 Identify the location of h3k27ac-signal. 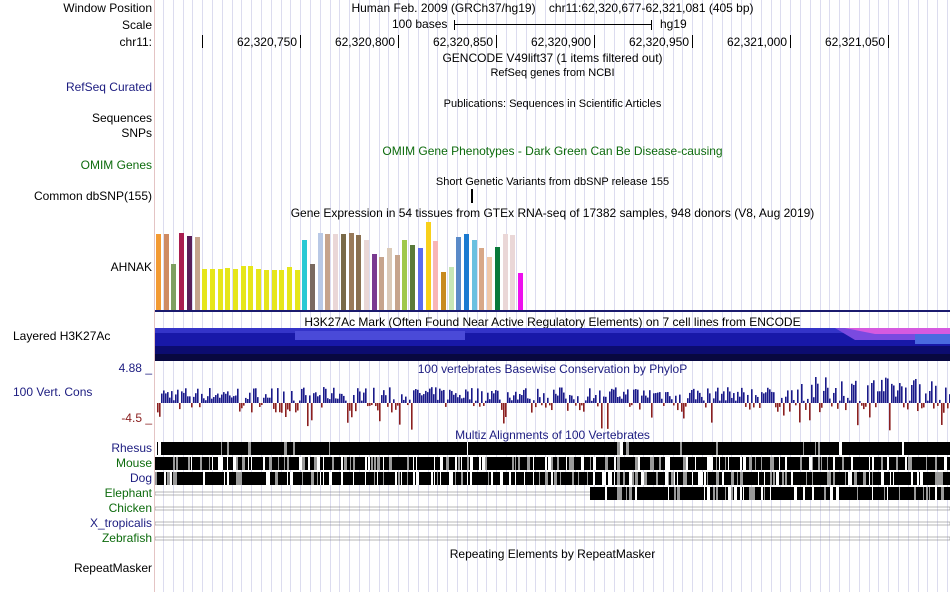
(552, 344).